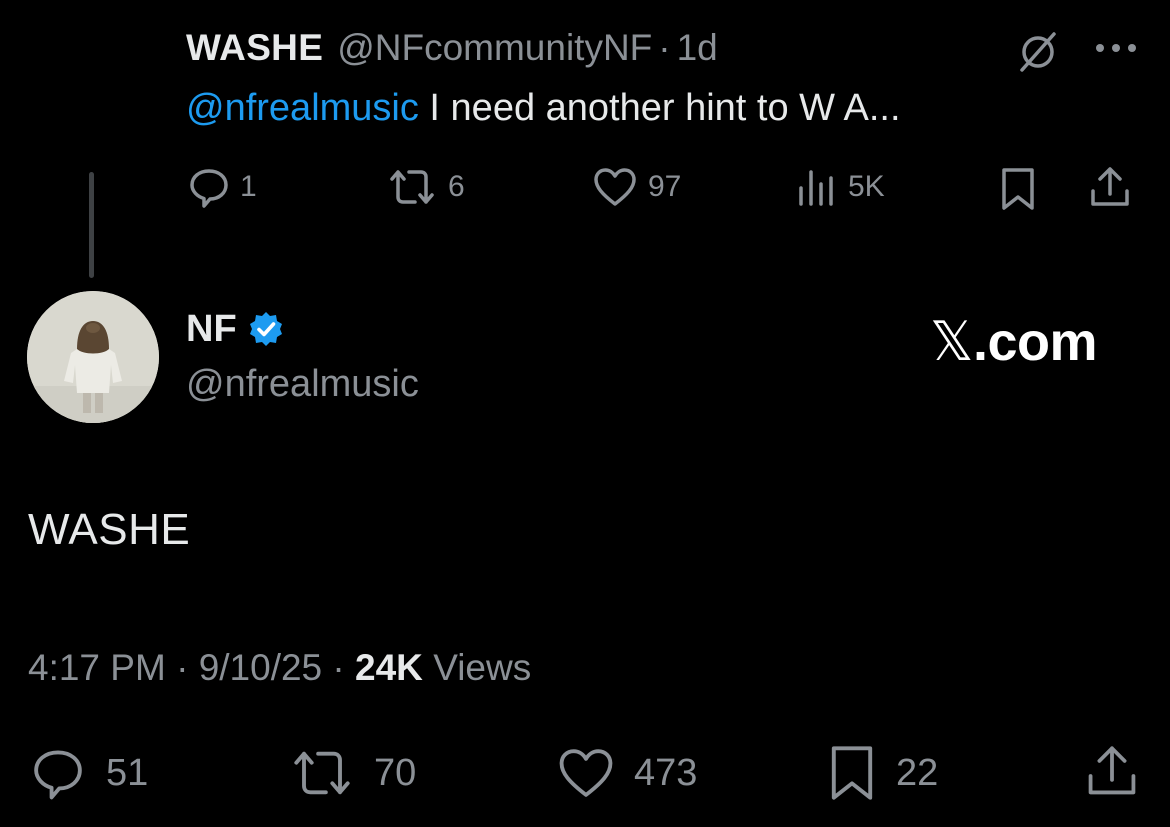  Describe the element at coordinates (211, 329) in the screenshot. I see `author-display-name: NF` at that location.